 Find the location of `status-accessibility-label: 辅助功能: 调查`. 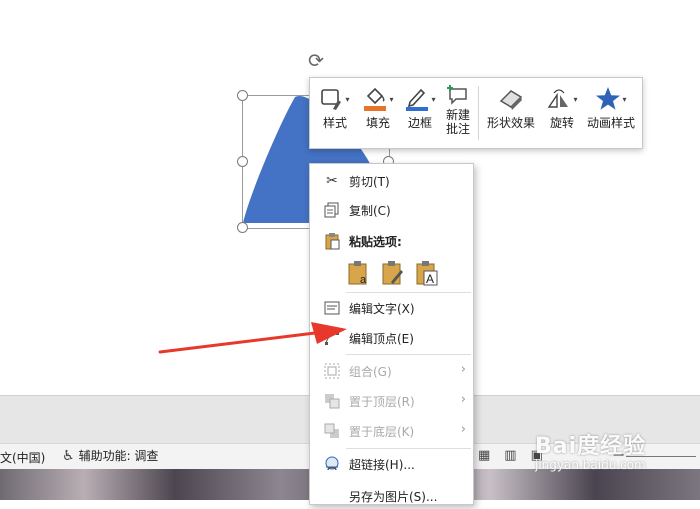

status-accessibility-label: 辅助功能: 调查 is located at coordinates (118, 456).